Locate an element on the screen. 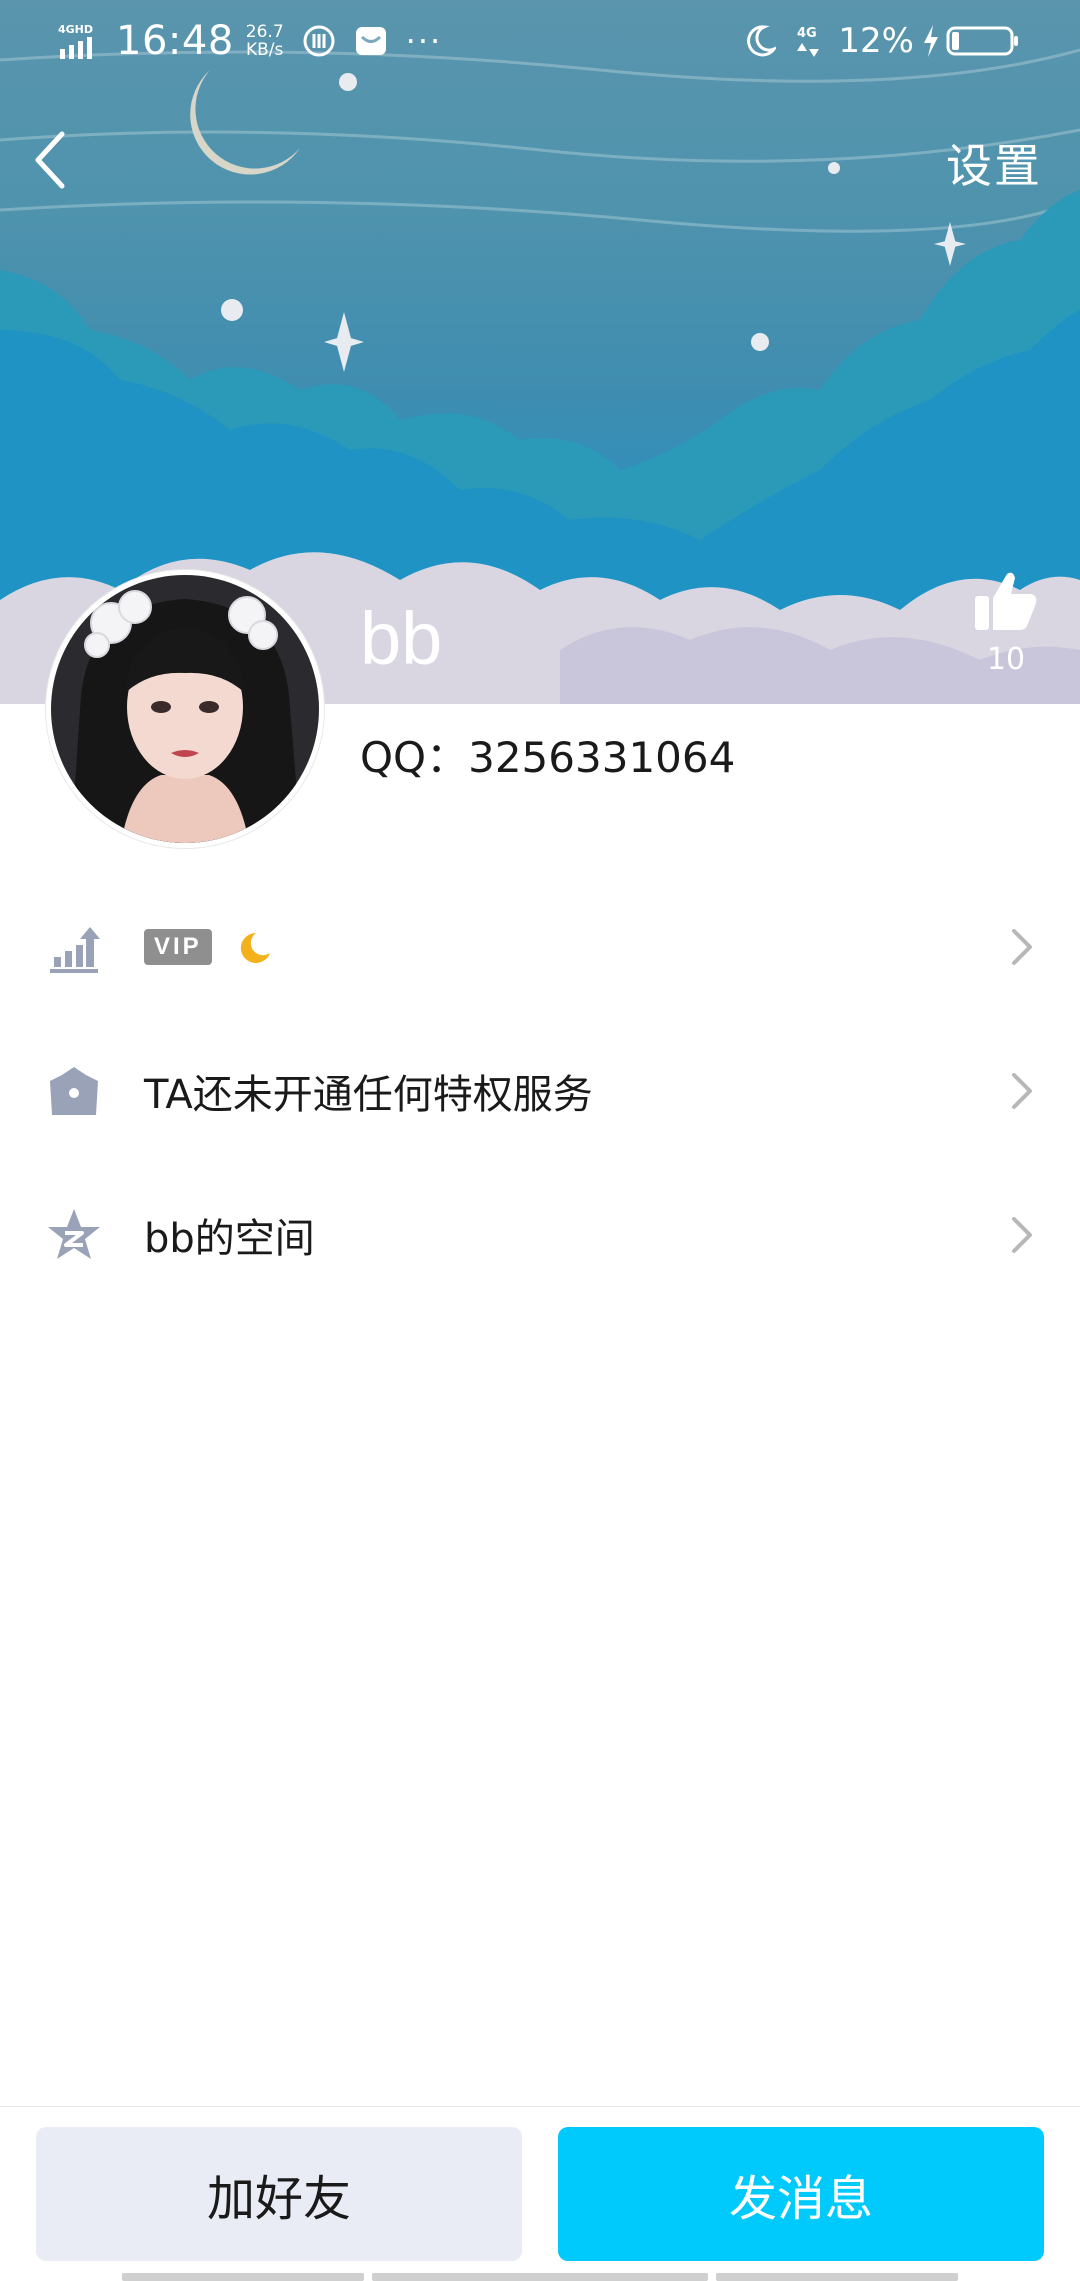 The image size is (1080, 2281). status-bar-right: 4G 12% is located at coordinates (881, 41).